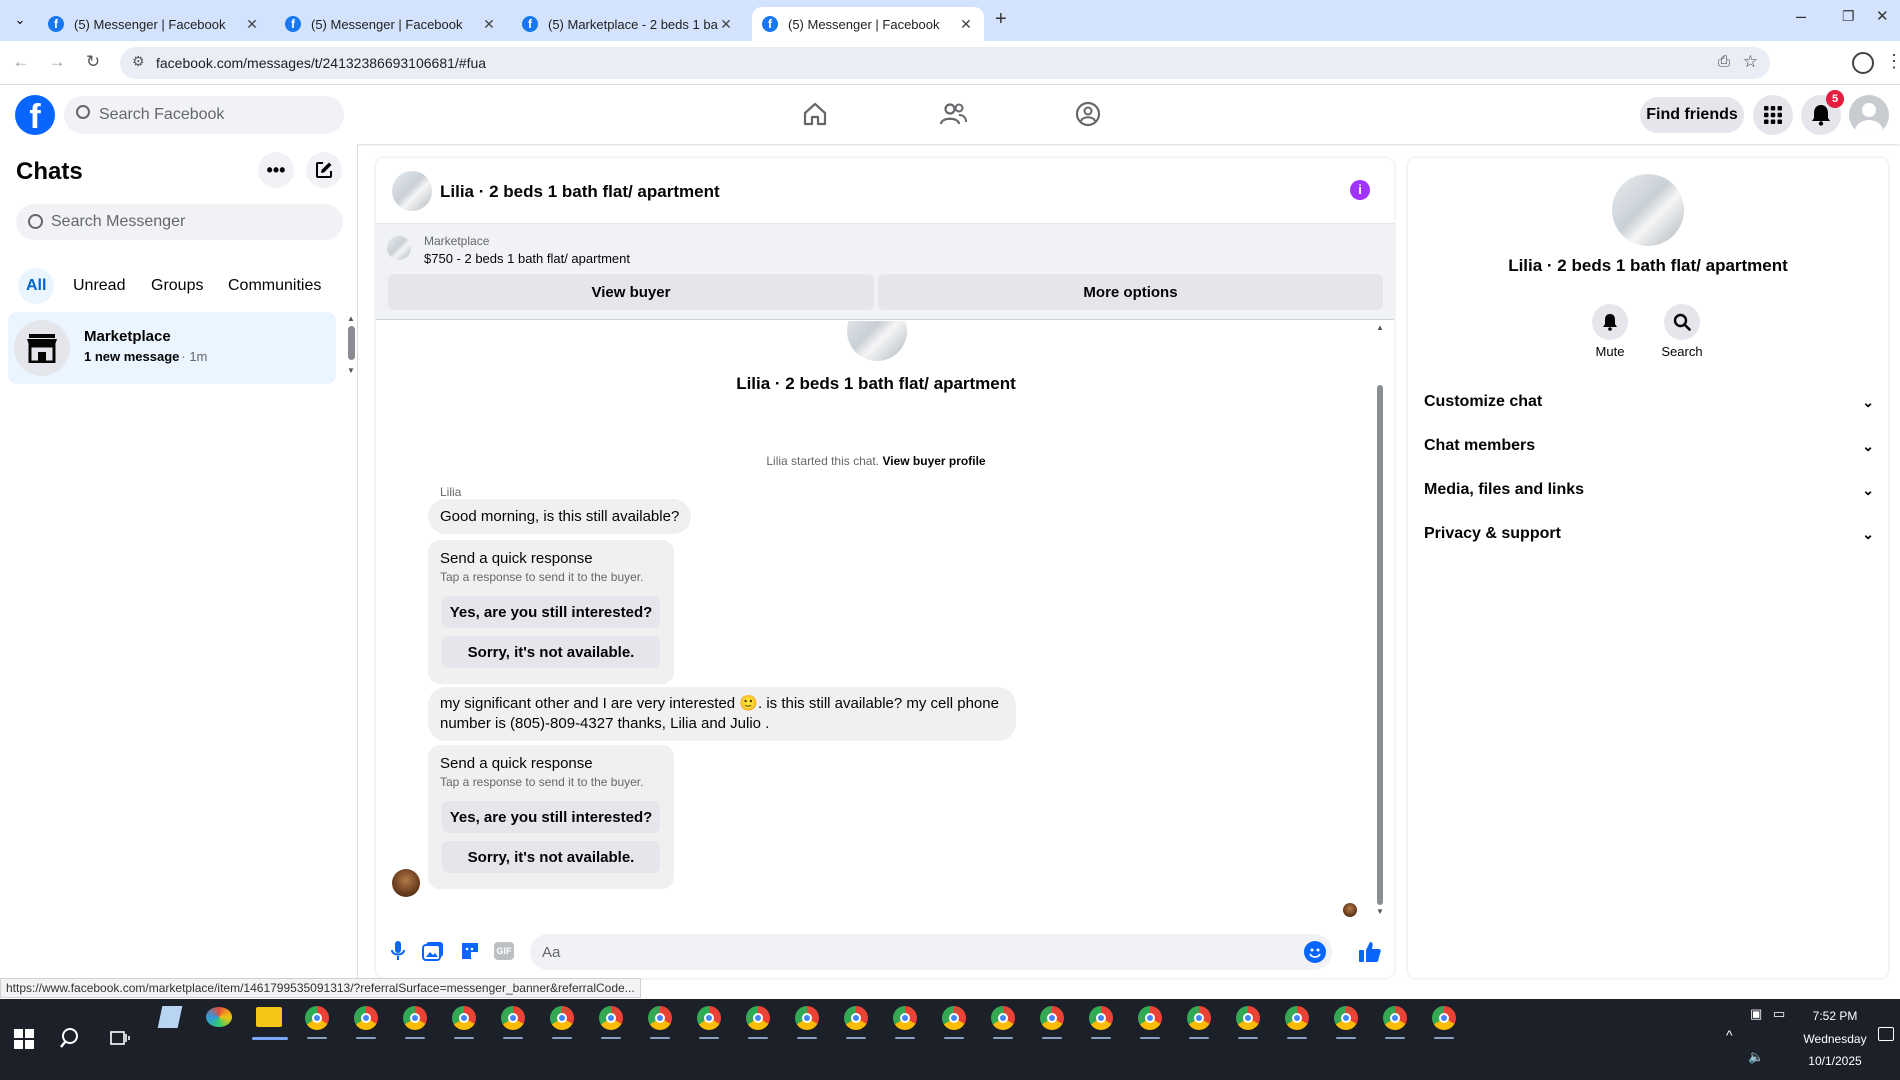 The image size is (1900, 1080). Describe the element at coordinates (1001, 19) in the screenshot. I see `new-tab-plus-icon: +` at that location.